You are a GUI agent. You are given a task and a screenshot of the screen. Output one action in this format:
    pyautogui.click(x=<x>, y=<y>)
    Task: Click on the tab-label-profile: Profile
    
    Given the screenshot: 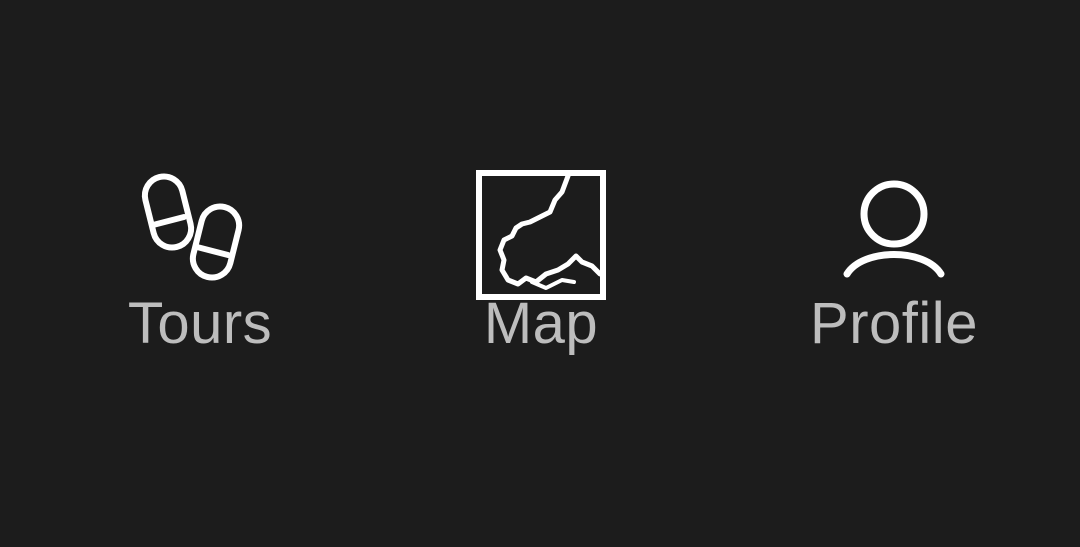 What is the action you would take?
    pyautogui.click(x=894, y=323)
    